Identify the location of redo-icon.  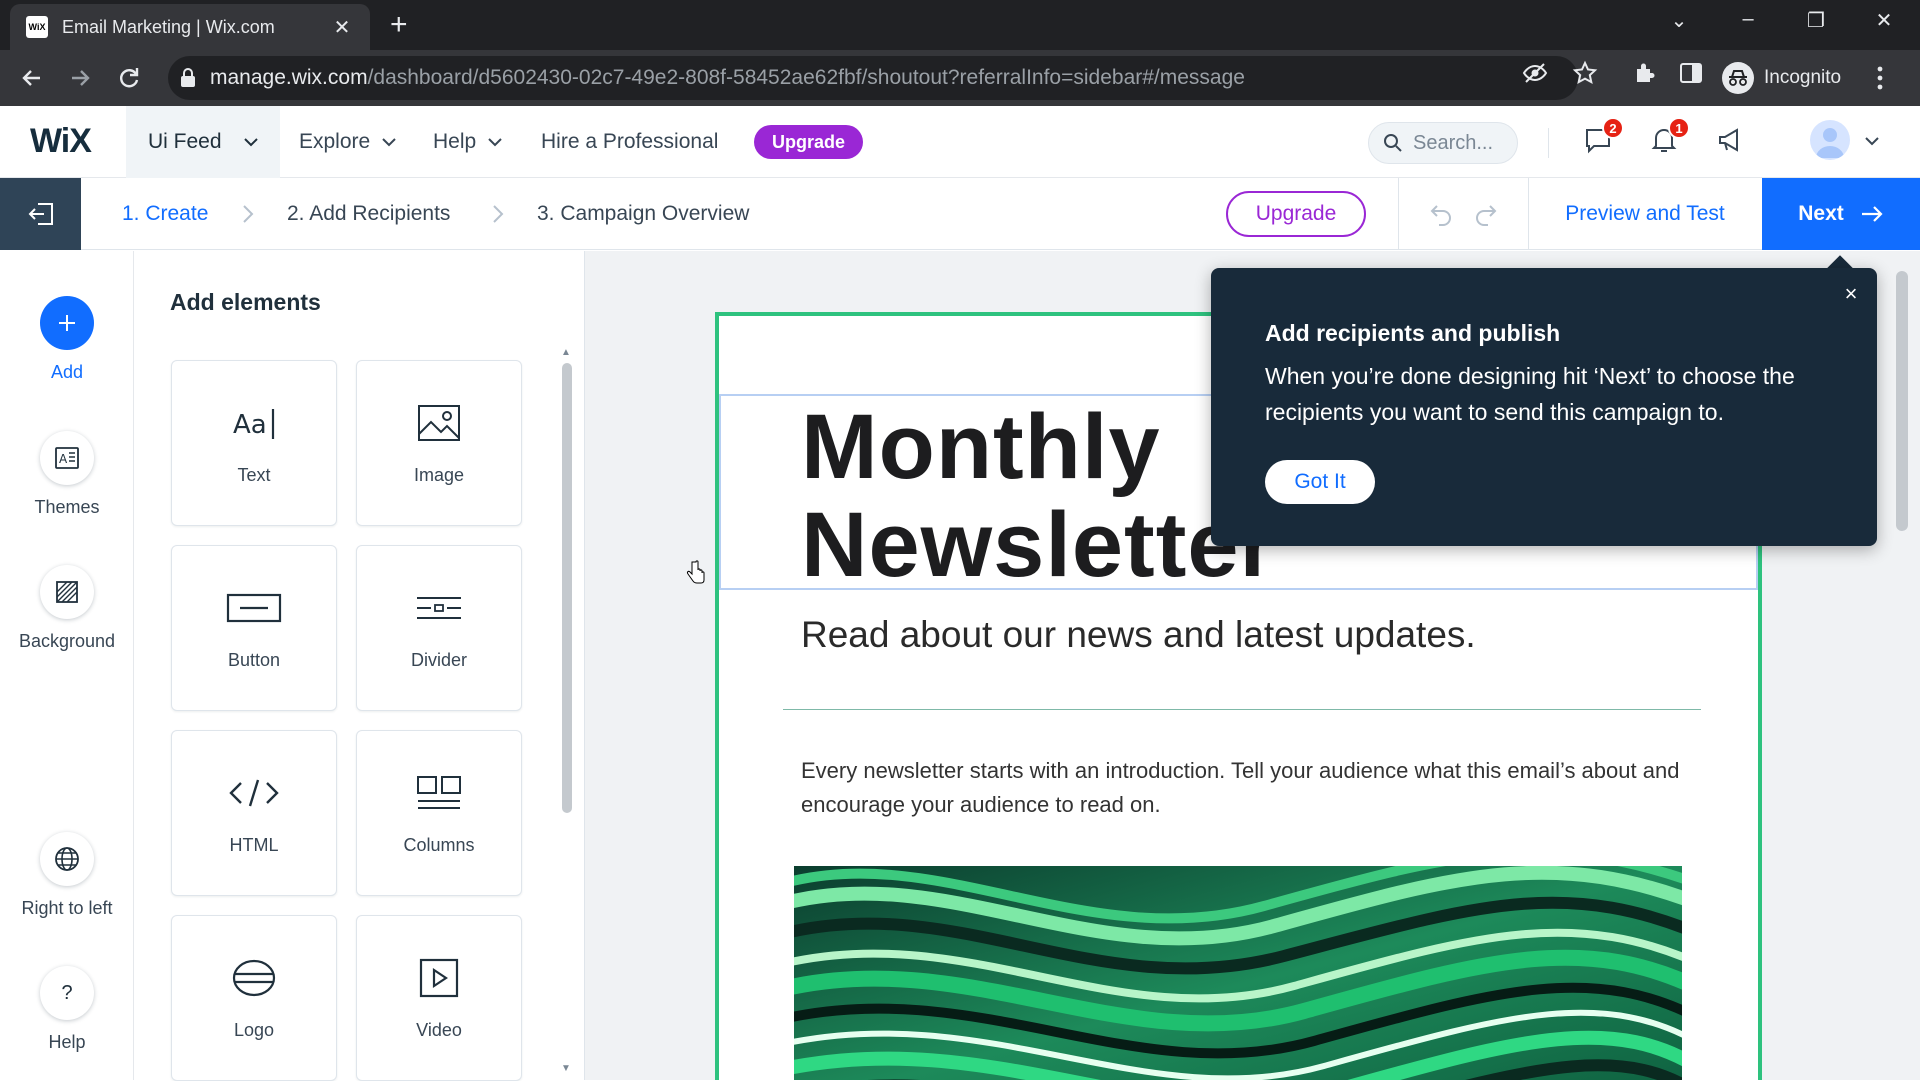
(1486, 214).